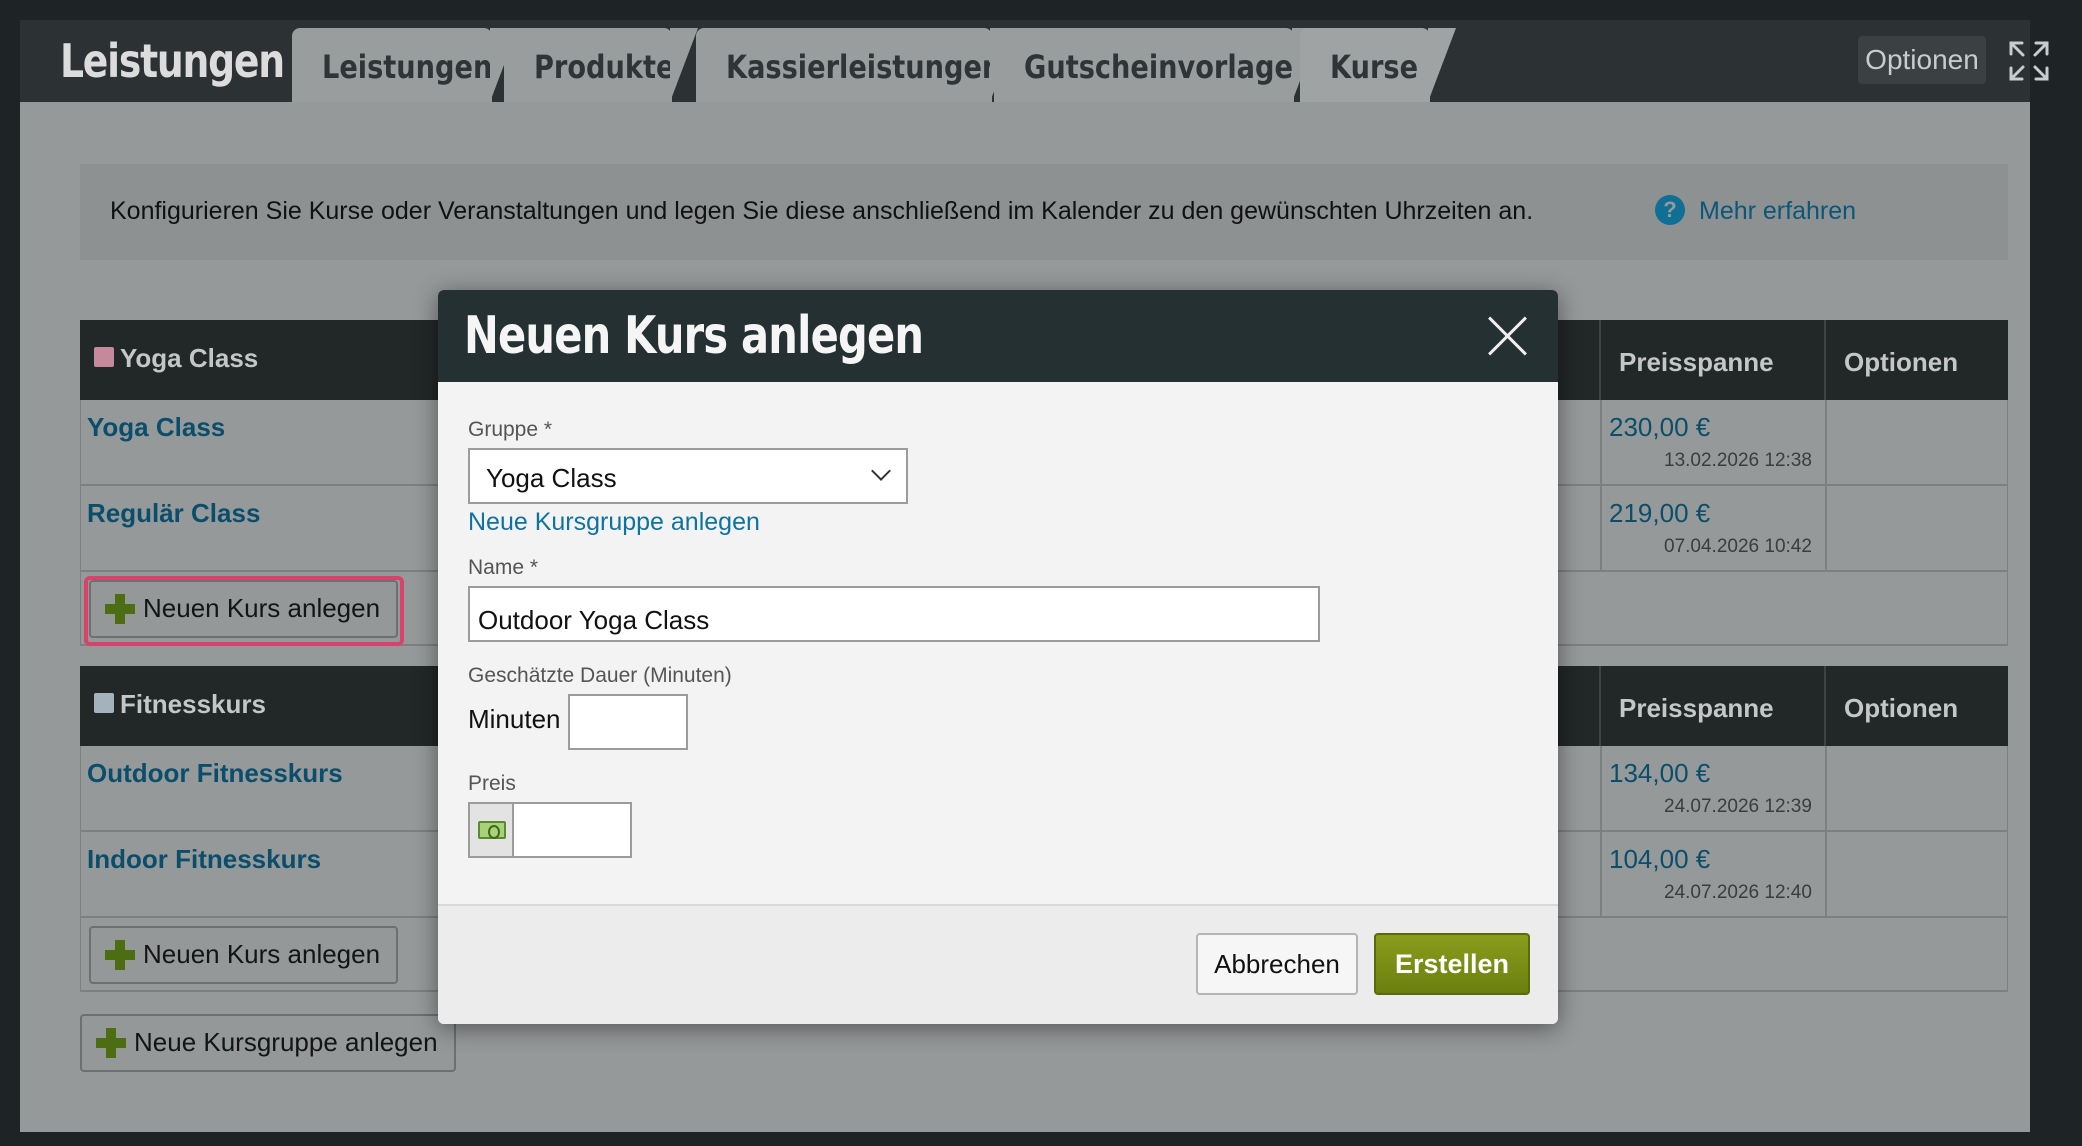 This screenshot has height=1146, width=2082. What do you see at coordinates (1659, 859) in the screenshot?
I see `course-price: 104,00 €` at bounding box center [1659, 859].